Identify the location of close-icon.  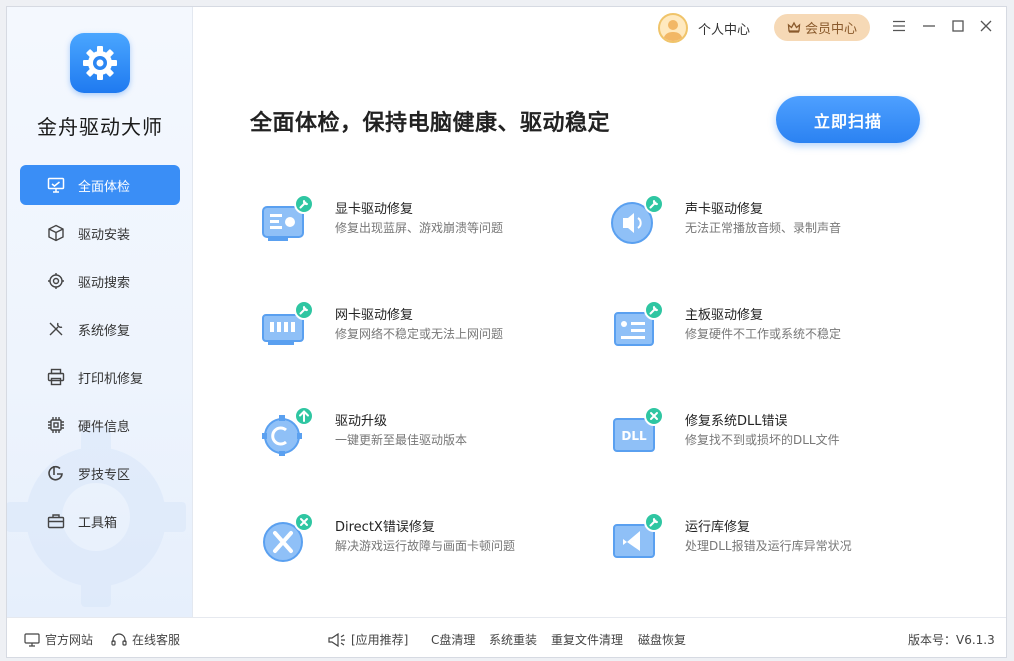
(986, 26).